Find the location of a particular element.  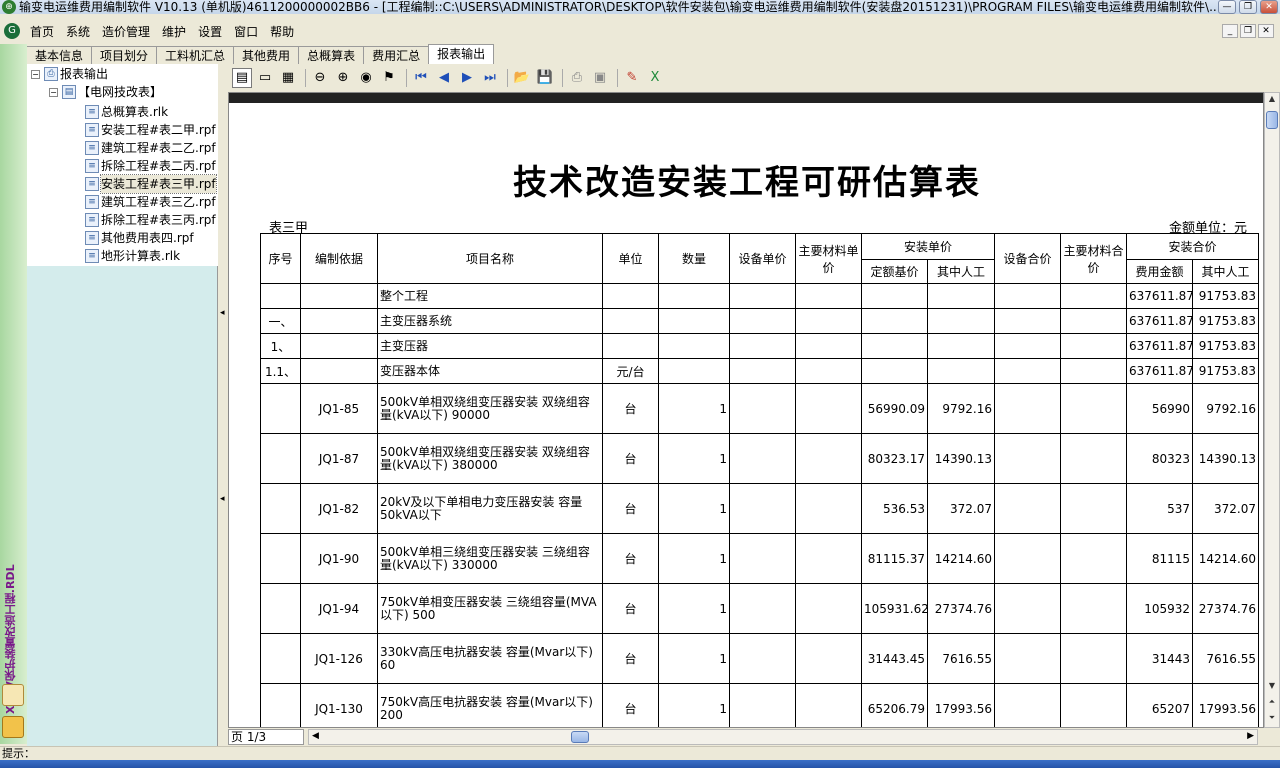

mdi-minimize-icon: _ is located at coordinates (1230, 31).